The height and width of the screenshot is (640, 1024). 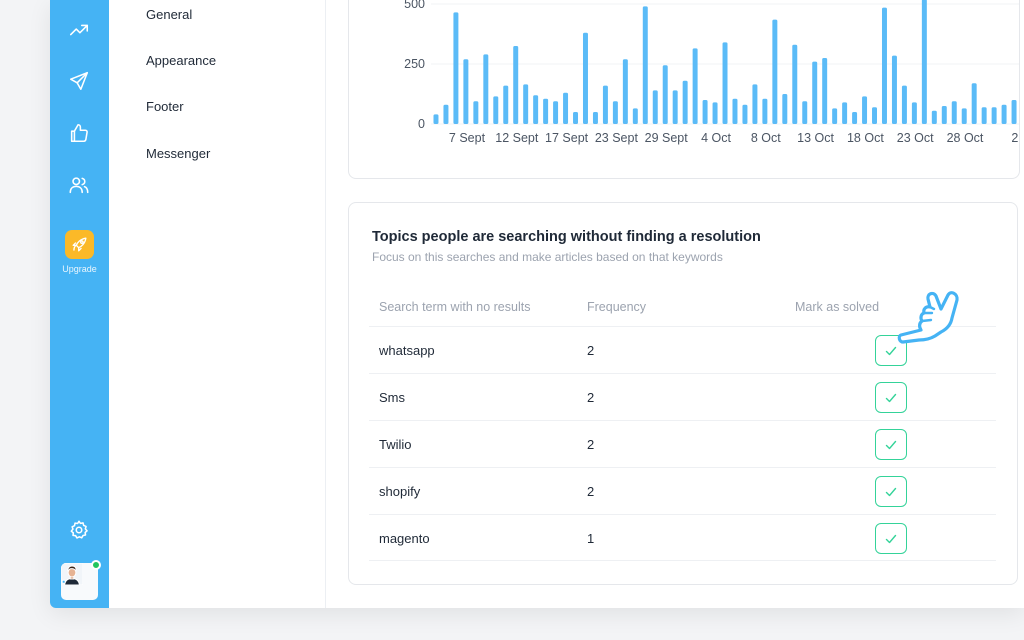 I want to click on chart-x-tick-label: 13 Oct, so click(x=815, y=138).